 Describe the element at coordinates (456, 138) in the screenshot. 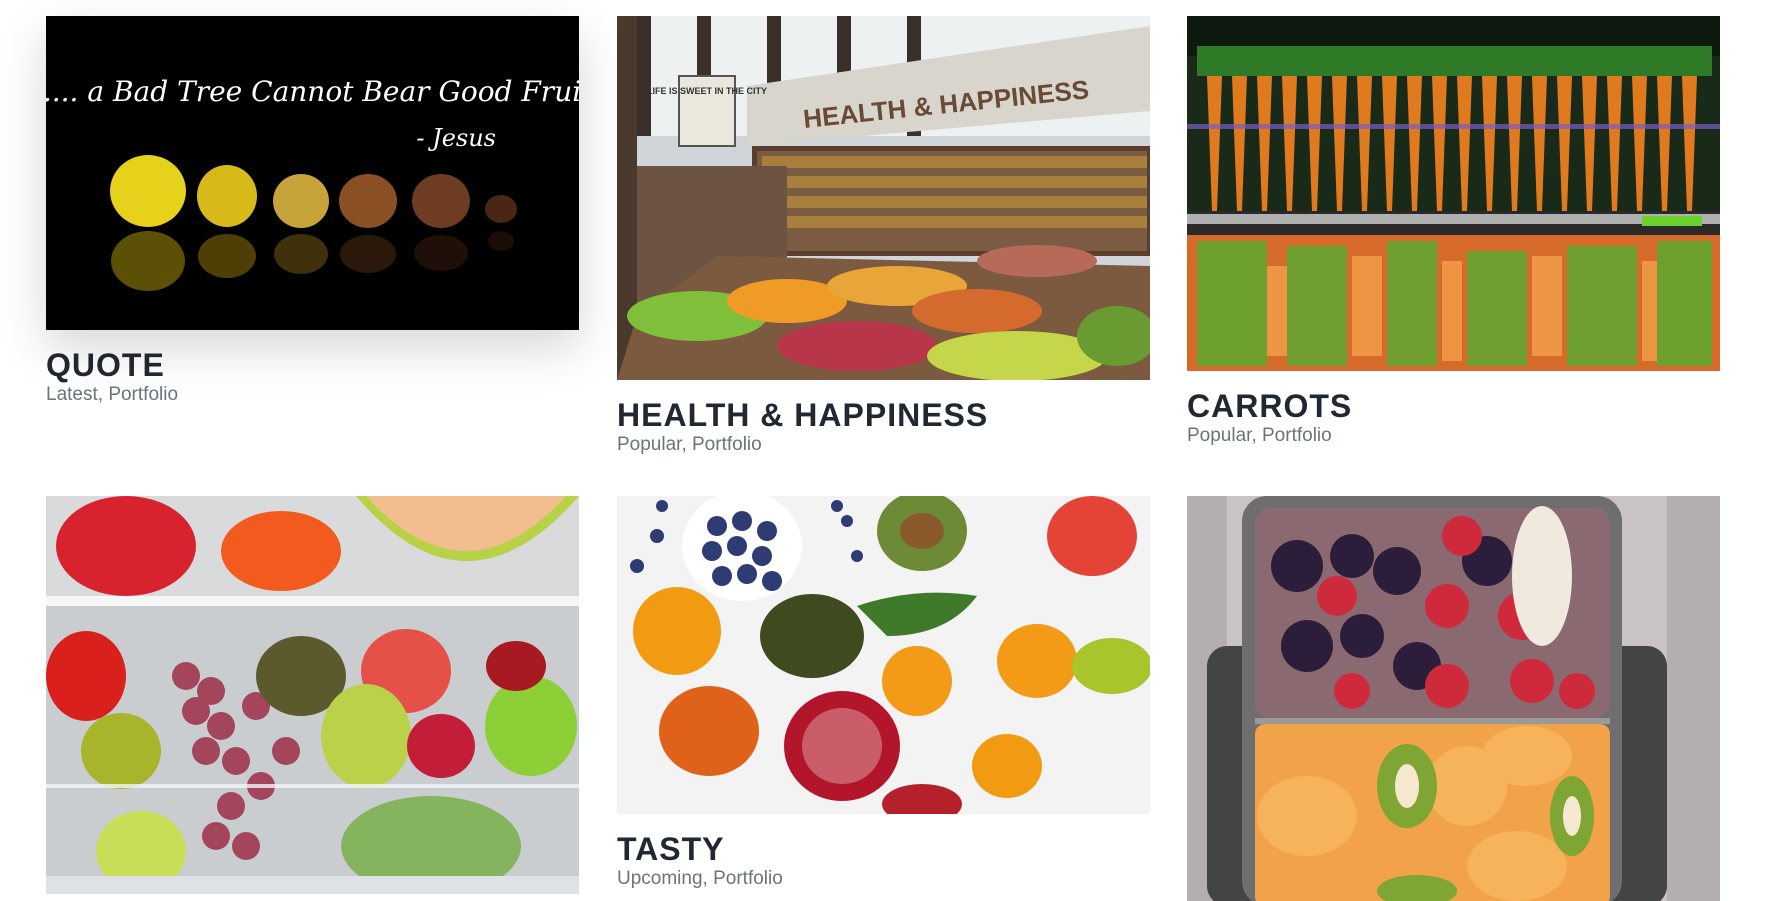

I see `quote-author: - Jesus` at that location.